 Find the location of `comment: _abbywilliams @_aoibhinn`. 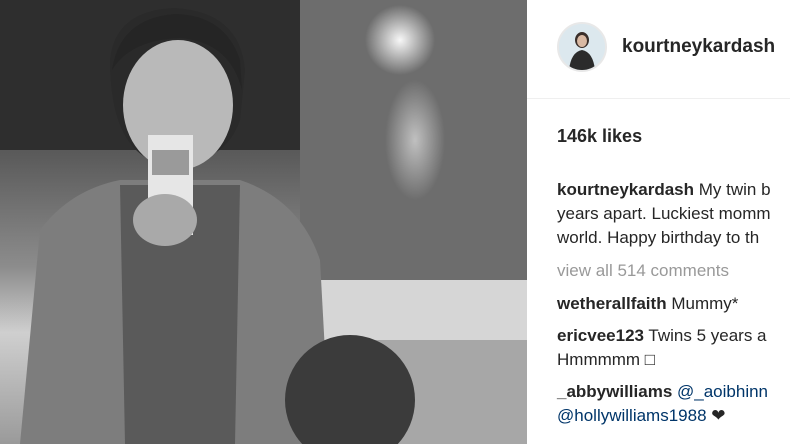

comment: _abbywilliams @_aoibhinn is located at coordinates (662, 392).